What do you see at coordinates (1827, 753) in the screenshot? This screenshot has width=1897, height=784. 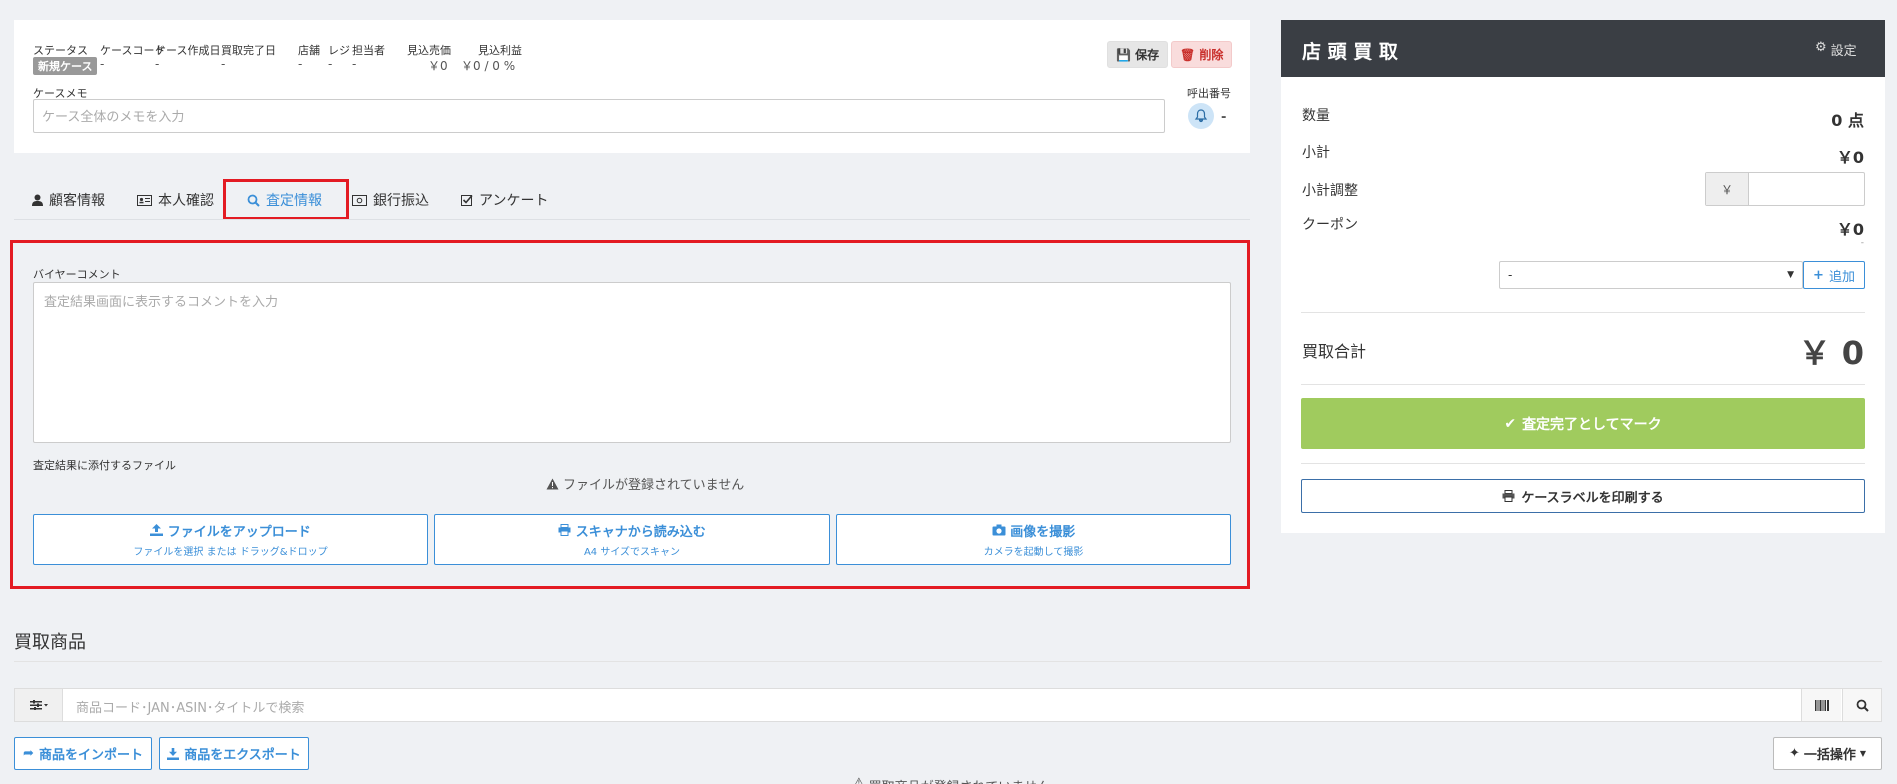 I see `bulk-action-dropdown: ✦ 一括操作 ▼` at bounding box center [1827, 753].